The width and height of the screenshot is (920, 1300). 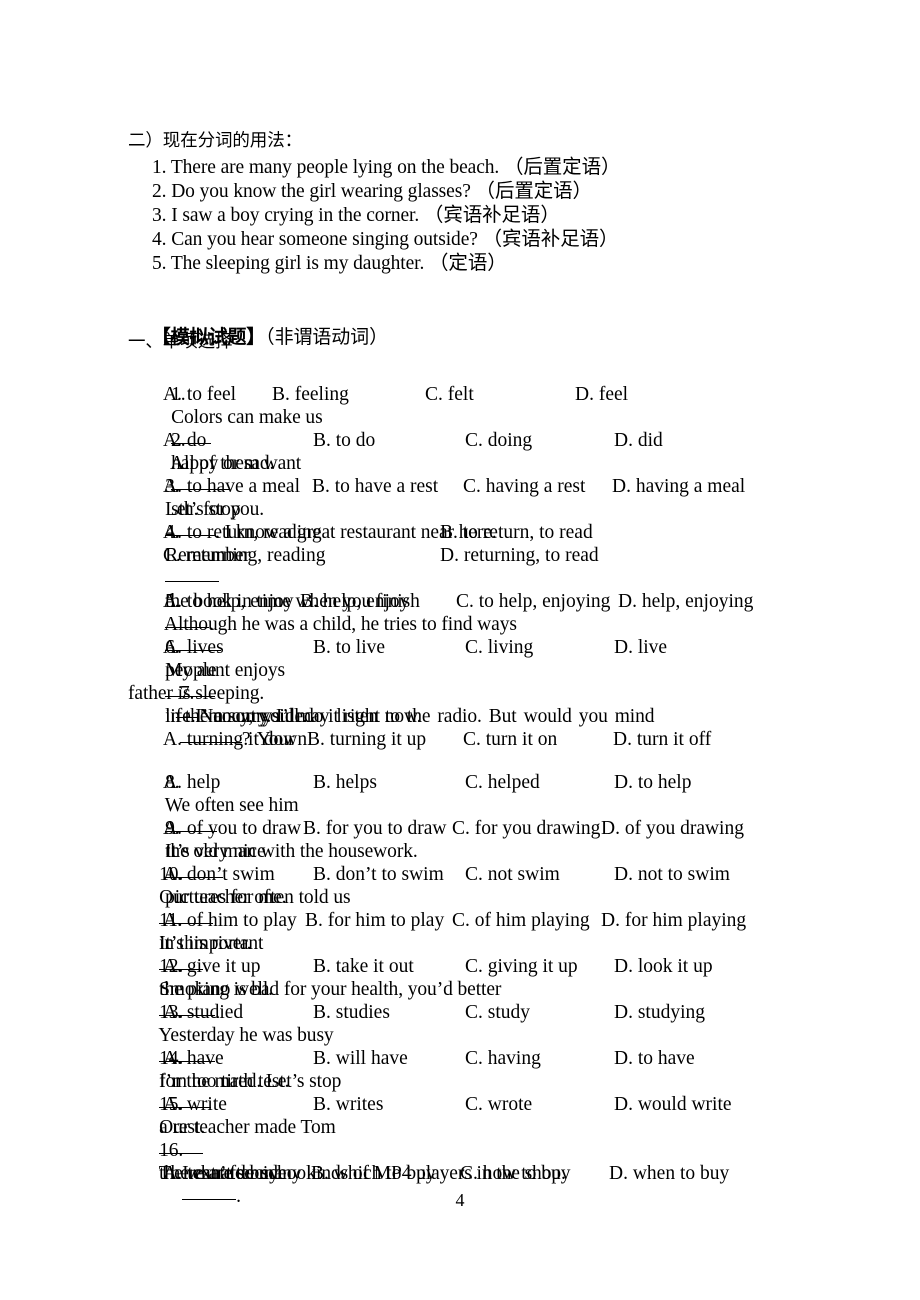 I want to click on question-13-option-a: A. studied, so click(x=203, y=1012).